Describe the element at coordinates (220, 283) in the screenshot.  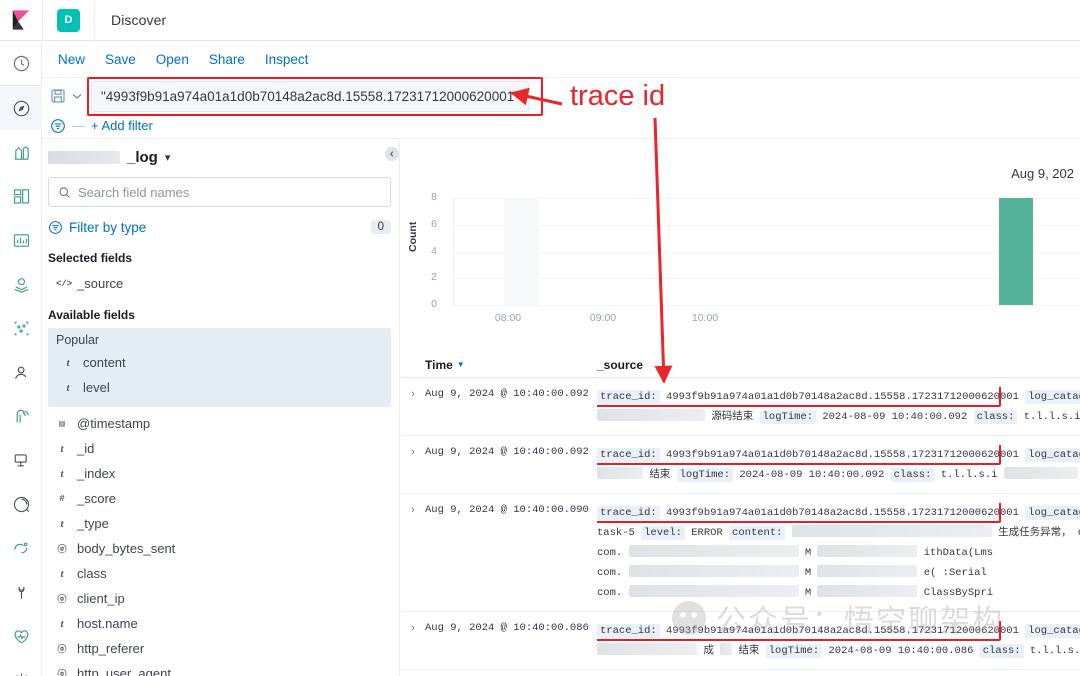
I see `field-item-source: </> _source` at that location.